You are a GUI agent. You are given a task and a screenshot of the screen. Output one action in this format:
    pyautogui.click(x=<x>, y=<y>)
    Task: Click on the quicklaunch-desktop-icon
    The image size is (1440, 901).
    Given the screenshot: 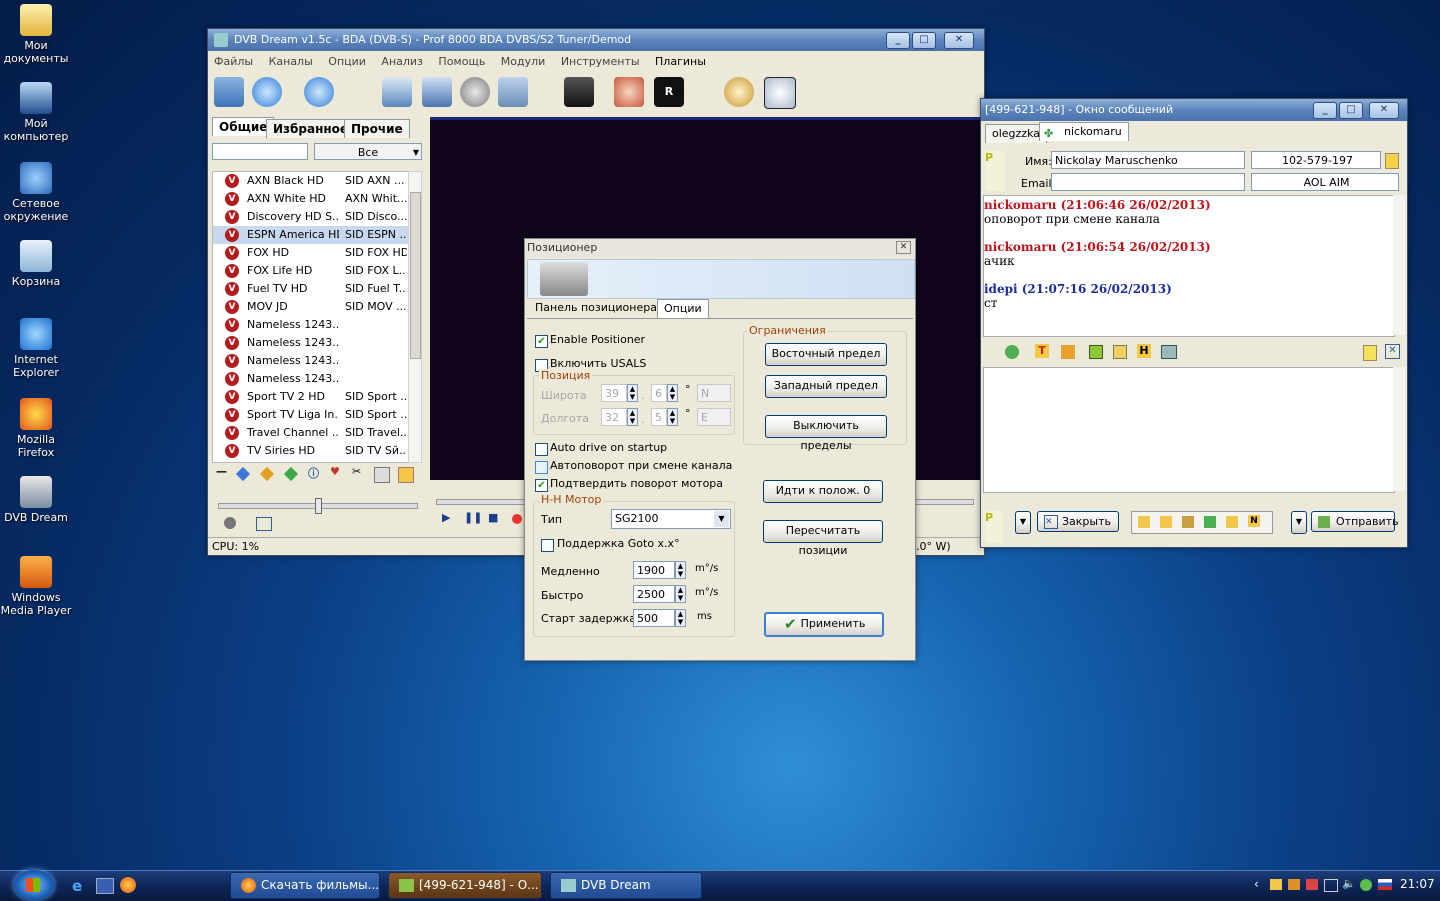 What is the action you would take?
    pyautogui.click(x=105, y=886)
    